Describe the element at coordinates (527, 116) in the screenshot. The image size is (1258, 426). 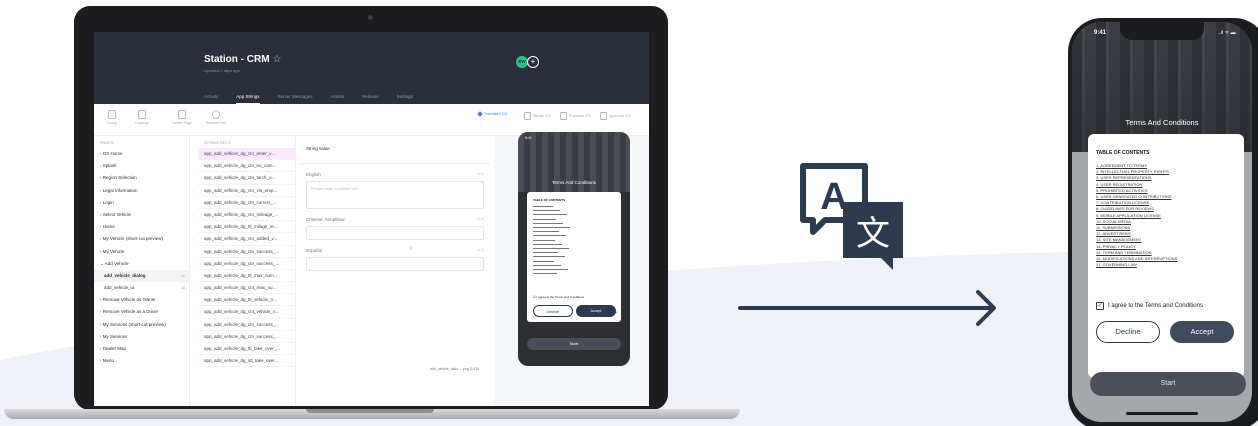
I see `document-icon` at that location.